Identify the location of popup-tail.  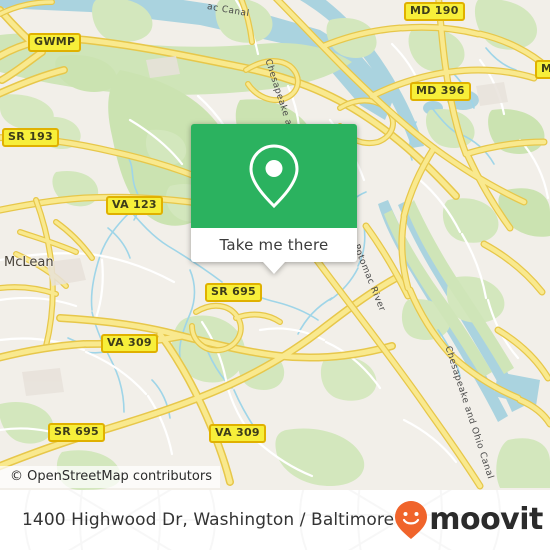
(274, 268).